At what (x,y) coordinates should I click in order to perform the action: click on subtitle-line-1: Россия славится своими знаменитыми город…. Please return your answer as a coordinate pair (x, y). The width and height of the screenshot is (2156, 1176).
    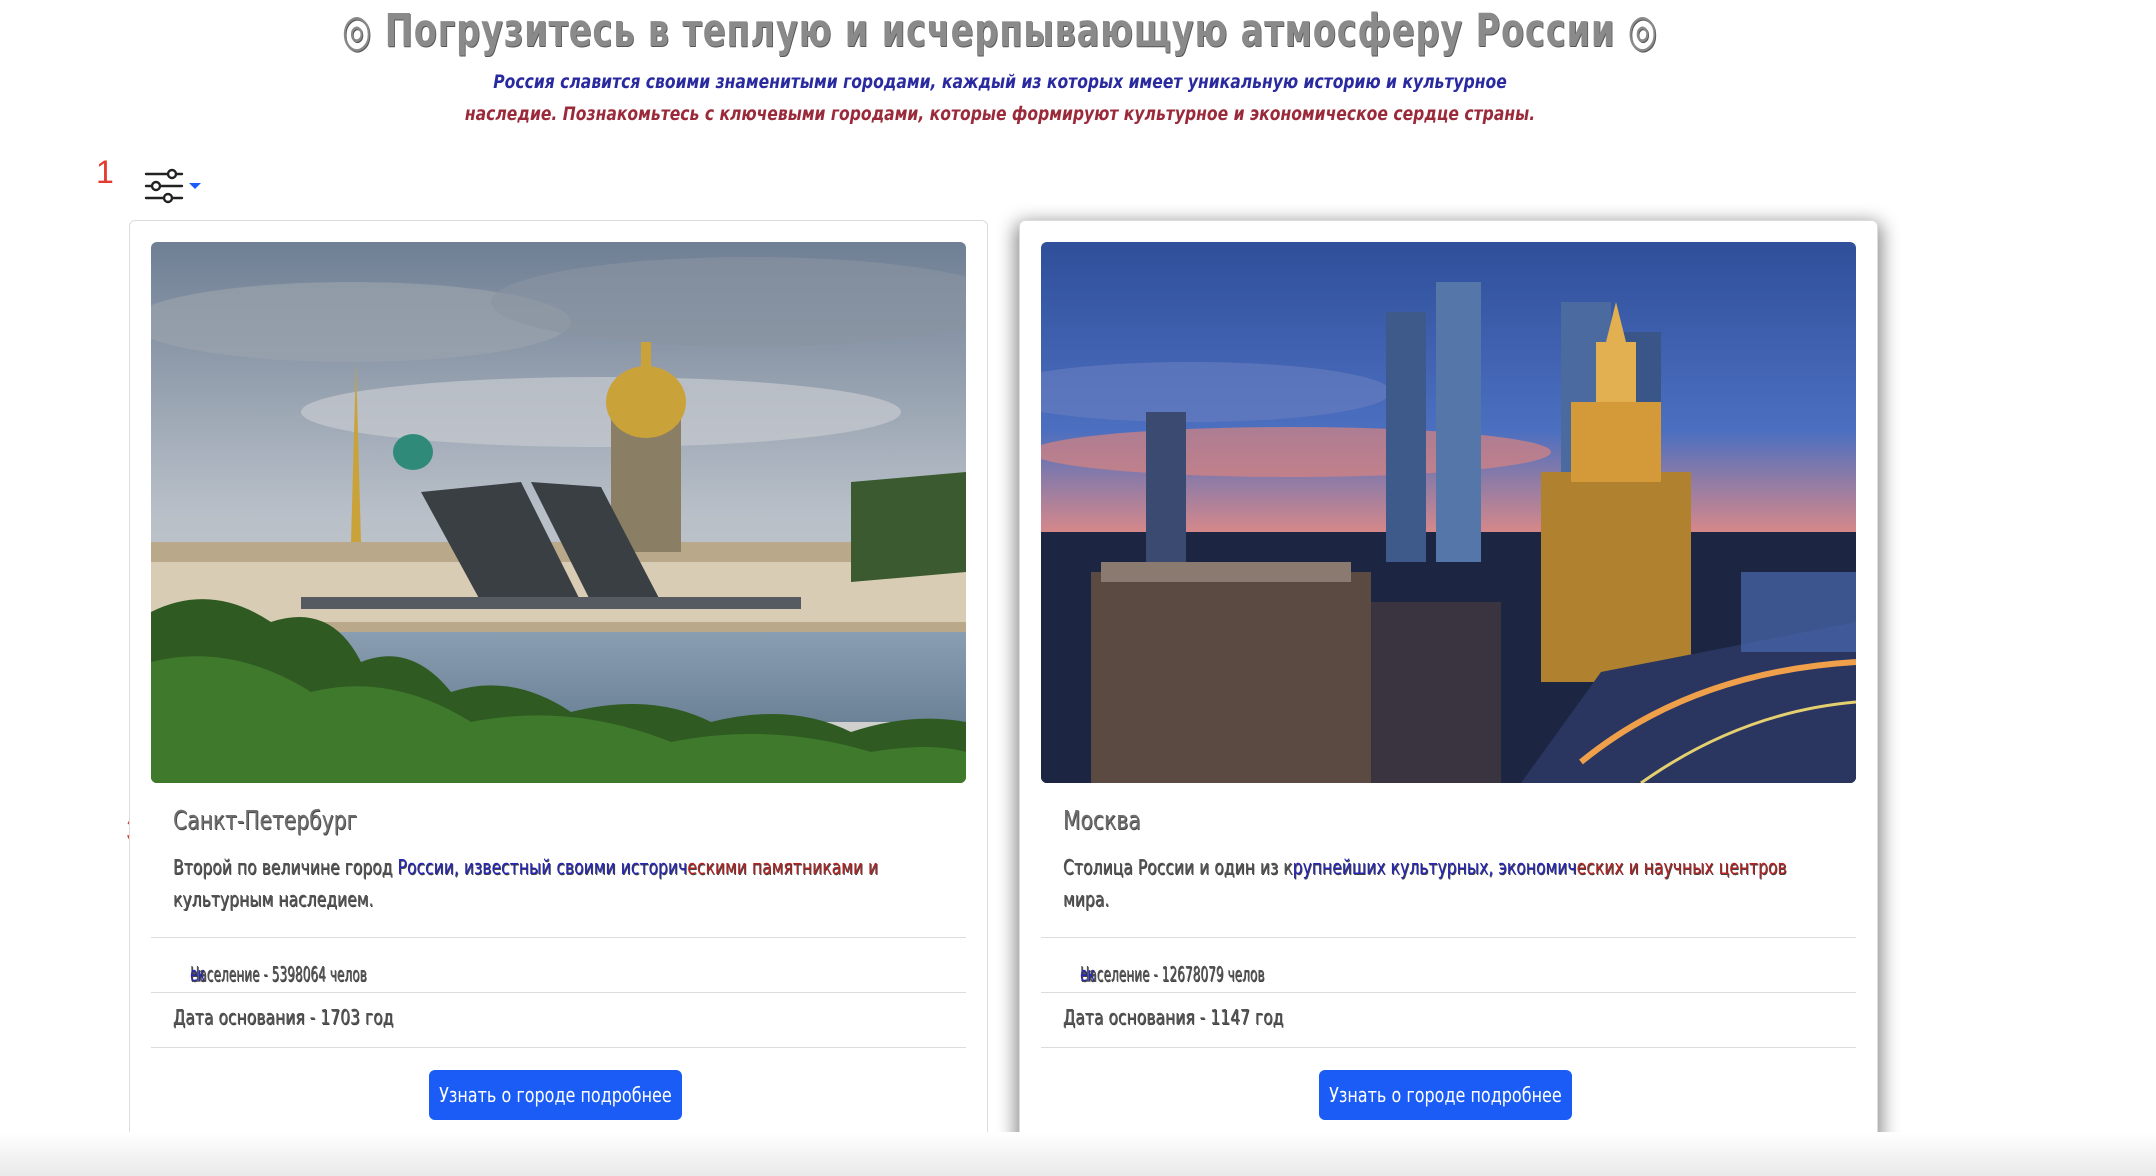
    Looking at the image, I should click on (1000, 82).